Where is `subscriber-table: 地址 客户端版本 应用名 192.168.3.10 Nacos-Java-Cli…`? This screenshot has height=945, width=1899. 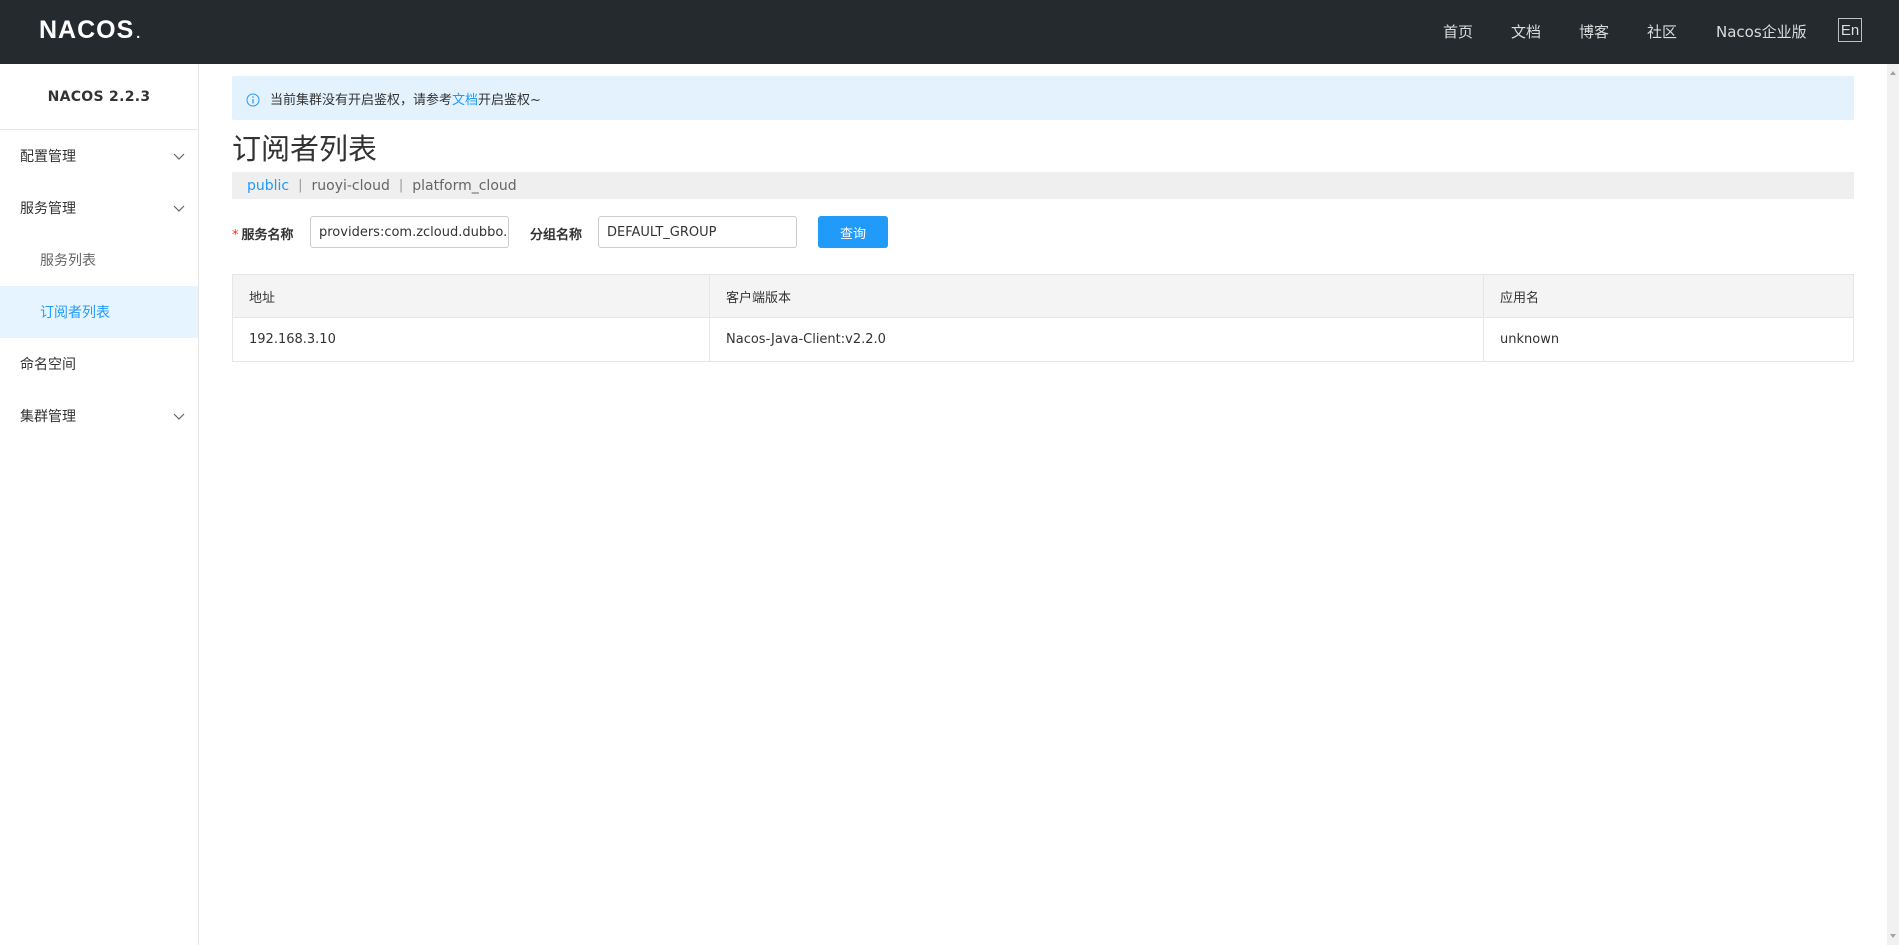
subscriber-table: 地址 客户端版本 应用名 192.168.3.10 Nacos-Java-Cli… is located at coordinates (1043, 318).